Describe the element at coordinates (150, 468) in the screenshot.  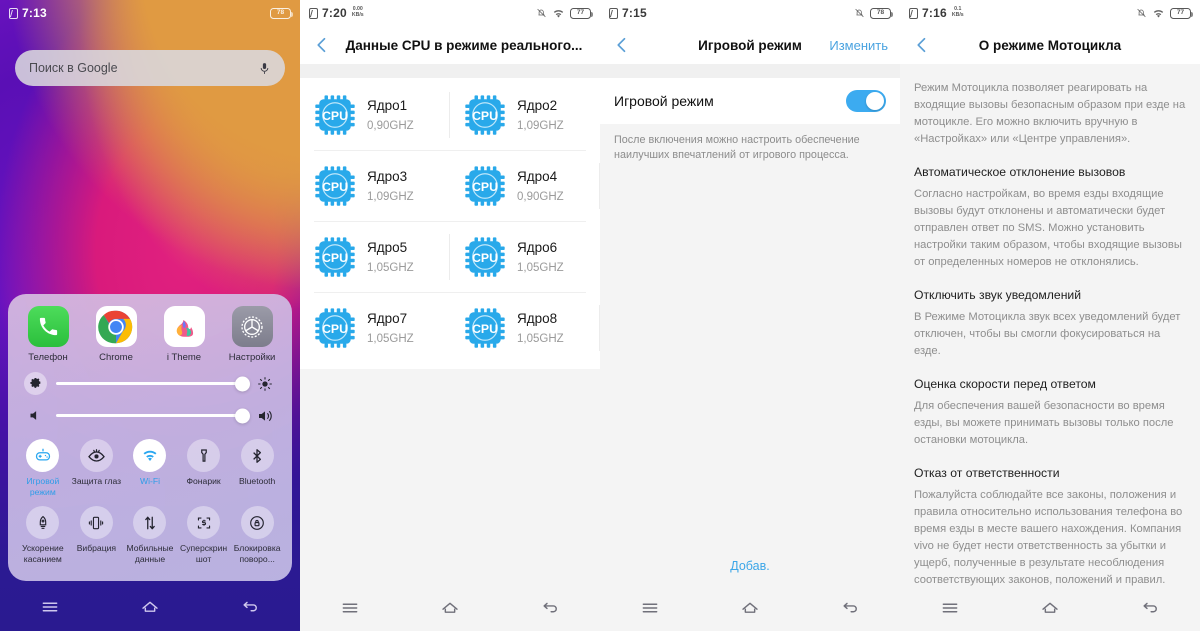
I see `tile-wifi: Wi-Fi` at that location.